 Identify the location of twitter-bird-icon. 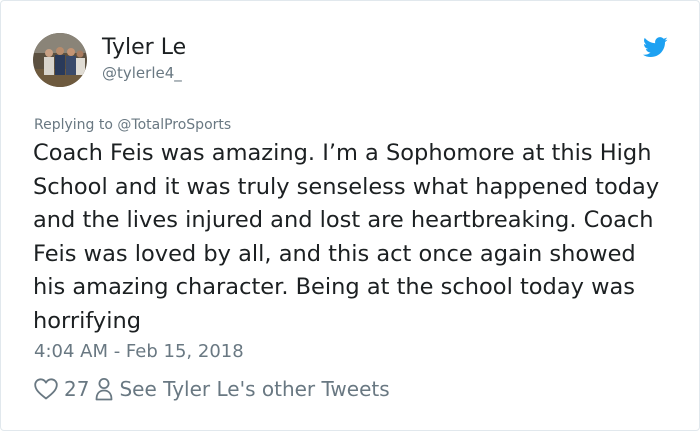
(655, 47).